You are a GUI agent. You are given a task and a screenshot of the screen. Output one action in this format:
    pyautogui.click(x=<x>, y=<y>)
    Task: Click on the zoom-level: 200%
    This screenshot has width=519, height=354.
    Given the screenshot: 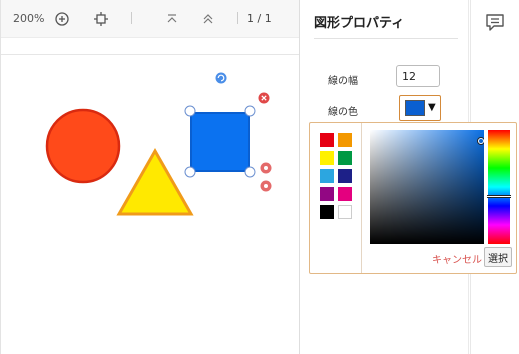 What is the action you would take?
    pyautogui.click(x=28, y=19)
    